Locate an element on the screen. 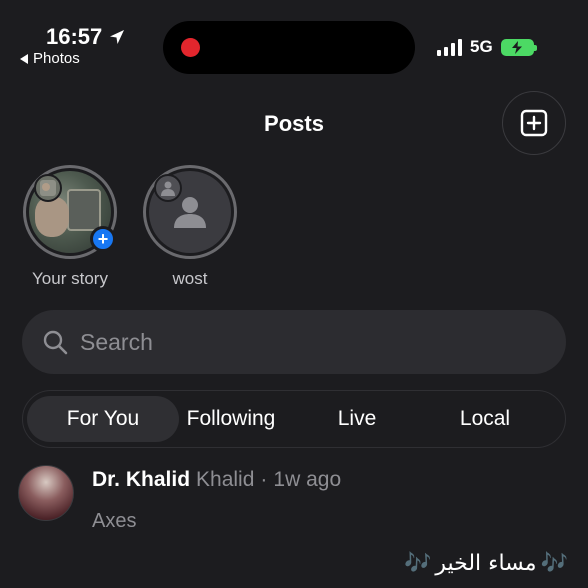 This screenshot has width=588, height=588. post-author-name: Dr. Khalid is located at coordinates (141, 480).